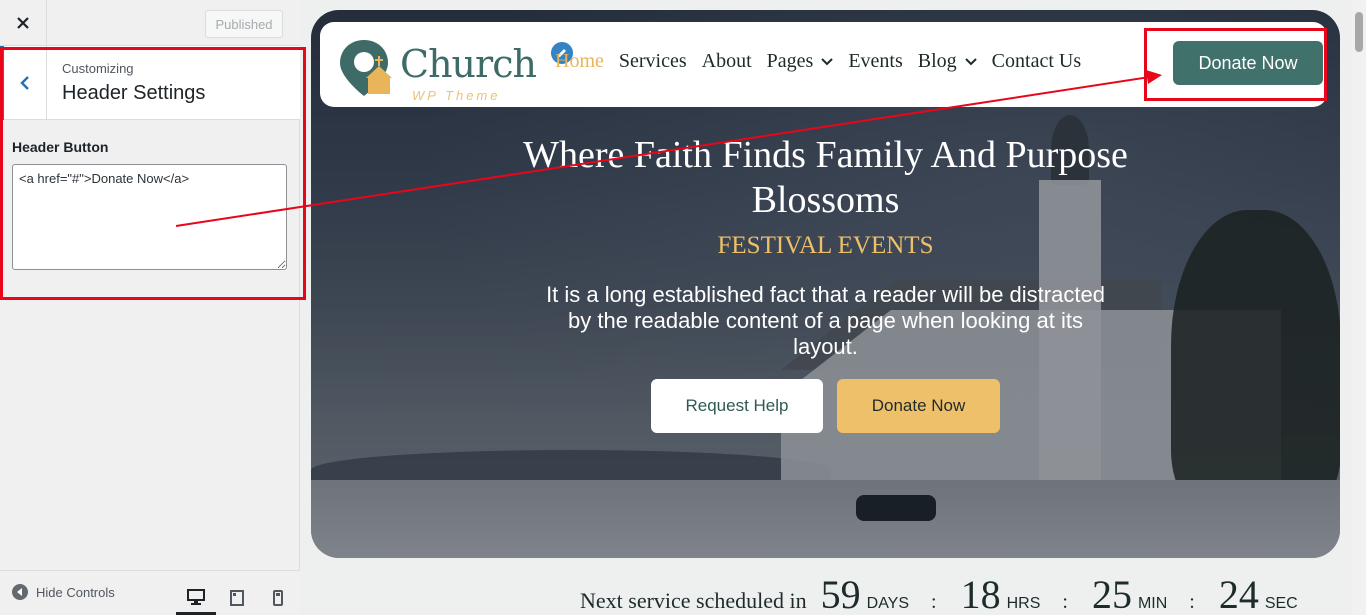 This screenshot has width=1366, height=615. What do you see at coordinates (727, 61) in the screenshot?
I see `nav-item-about: About` at bounding box center [727, 61].